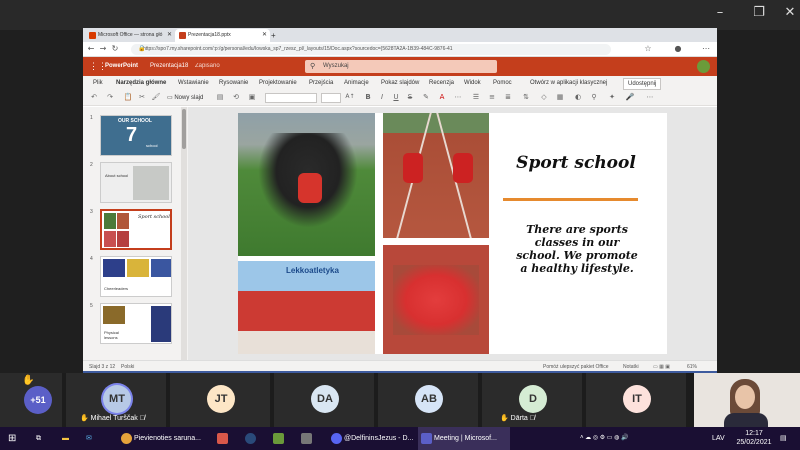  What do you see at coordinates (251, 438) in the screenshot?
I see `steam-app-icon` at bounding box center [251, 438].